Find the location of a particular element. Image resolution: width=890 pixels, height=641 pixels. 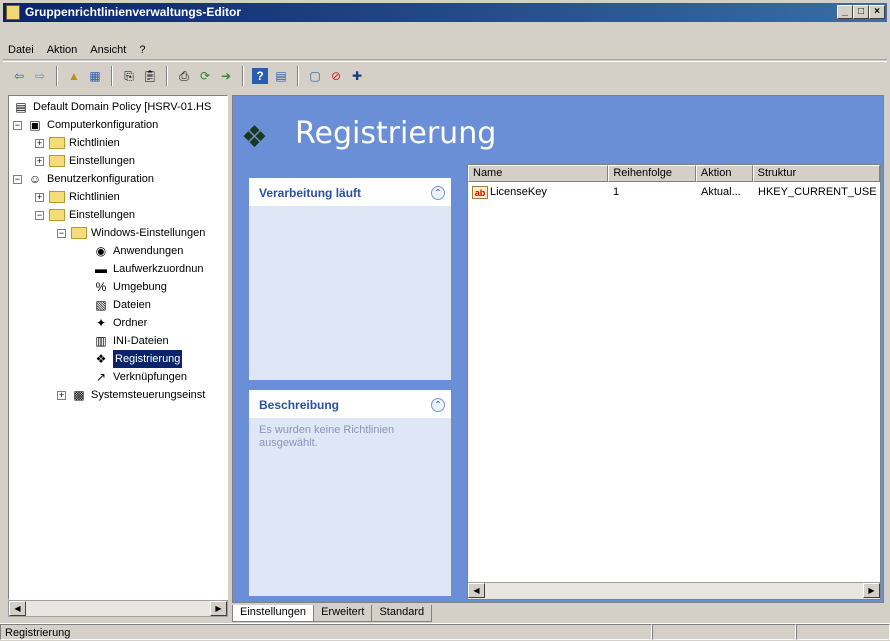

registry-icon: ❖ is located at coordinates (101, 359).